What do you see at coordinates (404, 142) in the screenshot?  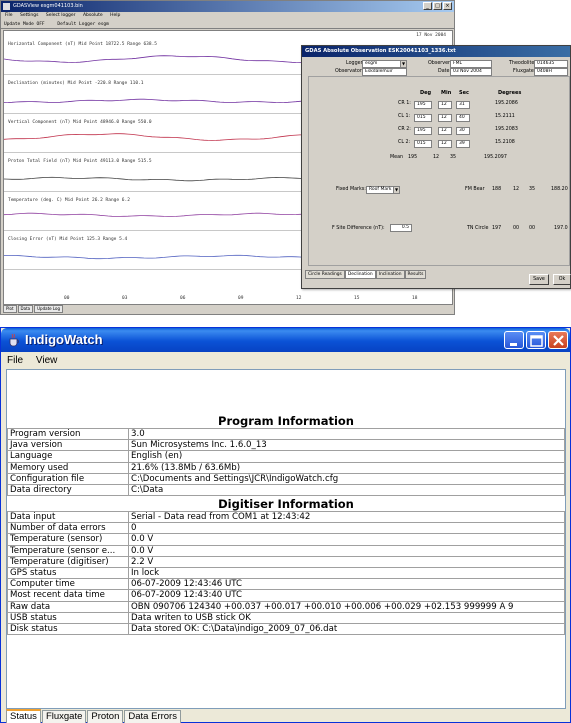 I see `reading-label: CL 2:` at bounding box center [404, 142].